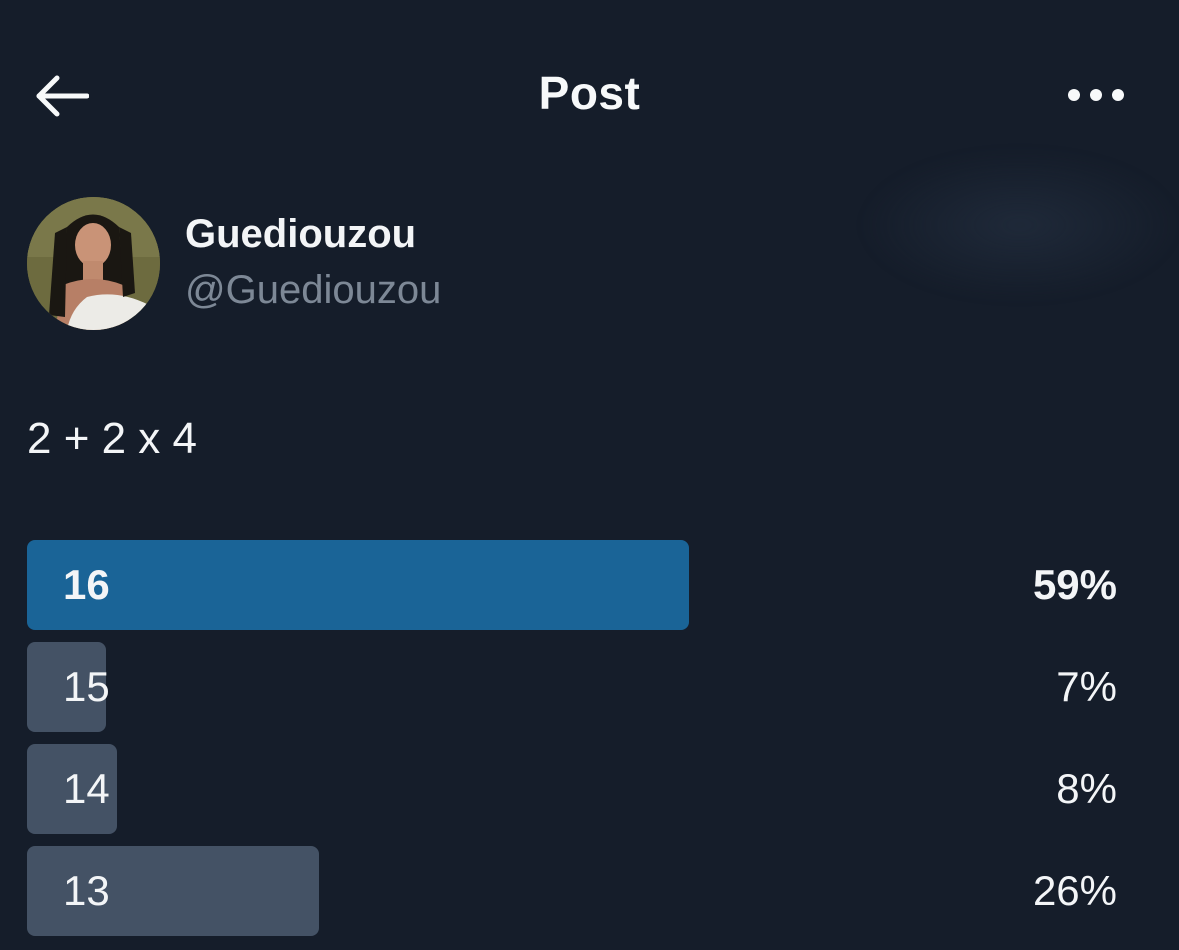  Describe the element at coordinates (300, 234) in the screenshot. I see `author-display-name: Guediouzou` at that location.